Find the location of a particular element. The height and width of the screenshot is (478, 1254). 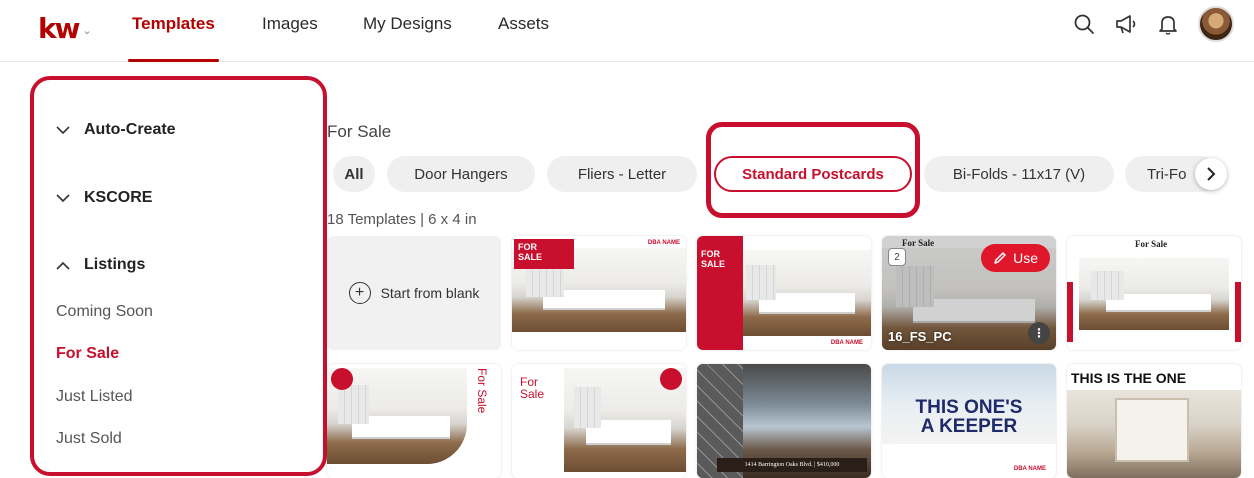

template-card-hover: For Sale 2 Use 16_FS_PC ⋮ is located at coordinates (969, 293).